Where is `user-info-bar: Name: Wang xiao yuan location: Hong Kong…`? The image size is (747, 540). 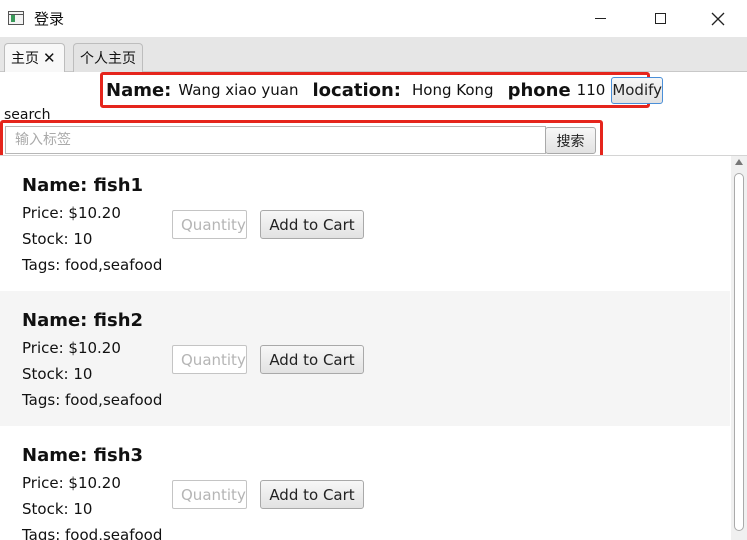 user-info-bar: Name: Wang xiao yuan location: Hong Kong… is located at coordinates (382, 90).